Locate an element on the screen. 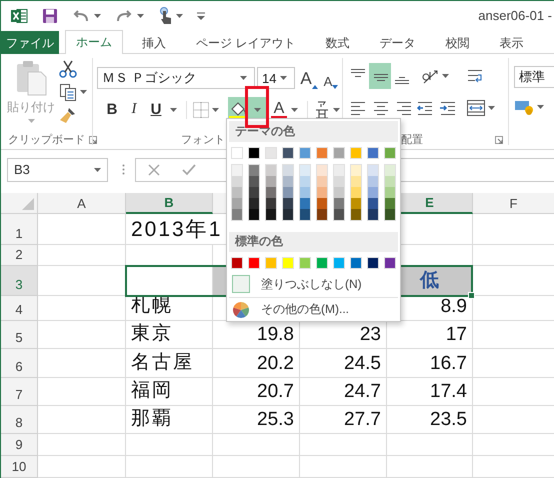 This screenshot has width=554, height=478. decrease-indent-icon is located at coordinates (425, 108).